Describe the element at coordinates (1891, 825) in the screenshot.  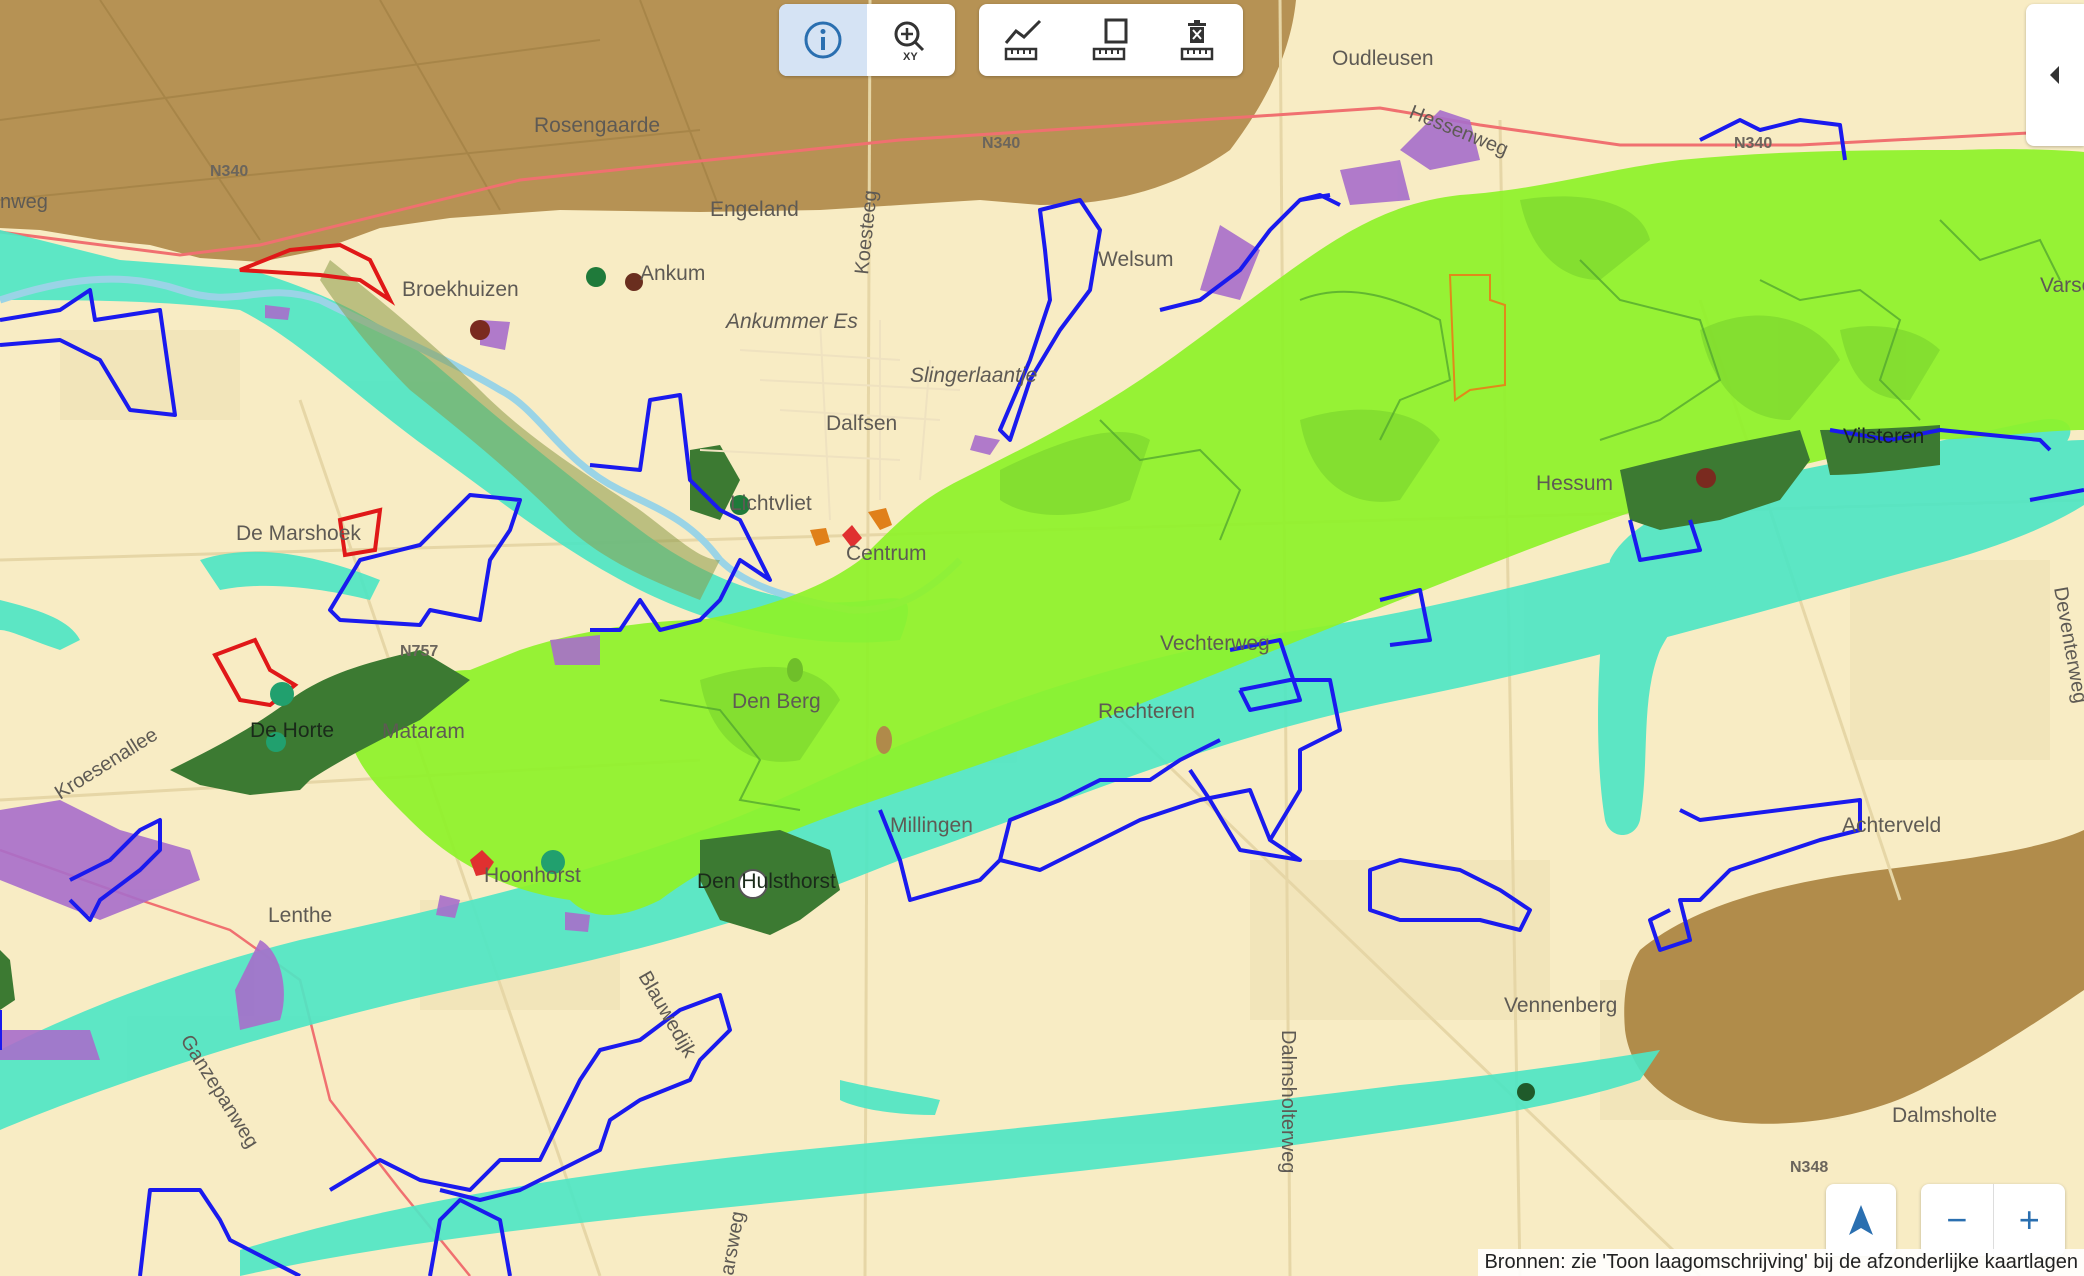
I see `place-label-achterveld: Achterveld` at that location.